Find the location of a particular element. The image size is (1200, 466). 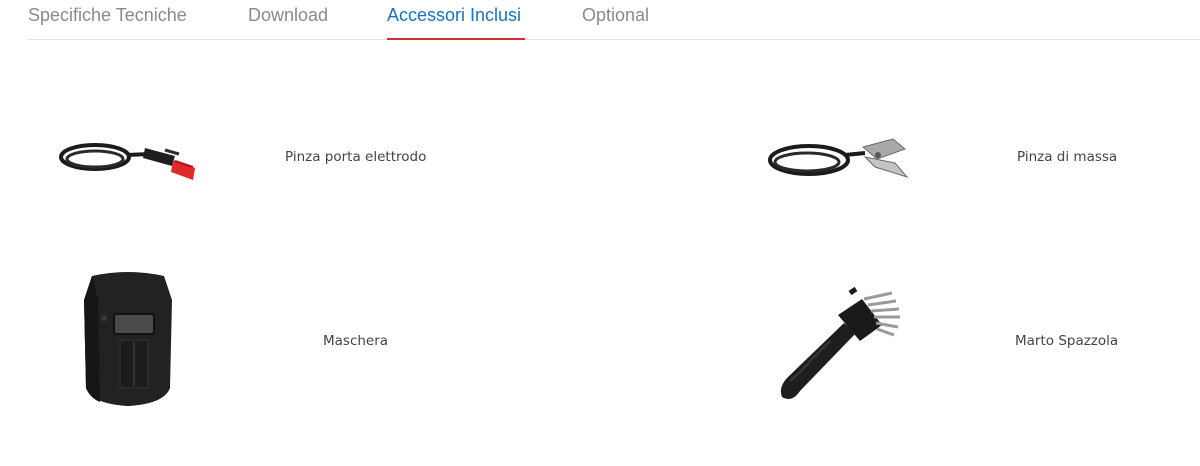

ground-clamp-icon is located at coordinates (840, 159).